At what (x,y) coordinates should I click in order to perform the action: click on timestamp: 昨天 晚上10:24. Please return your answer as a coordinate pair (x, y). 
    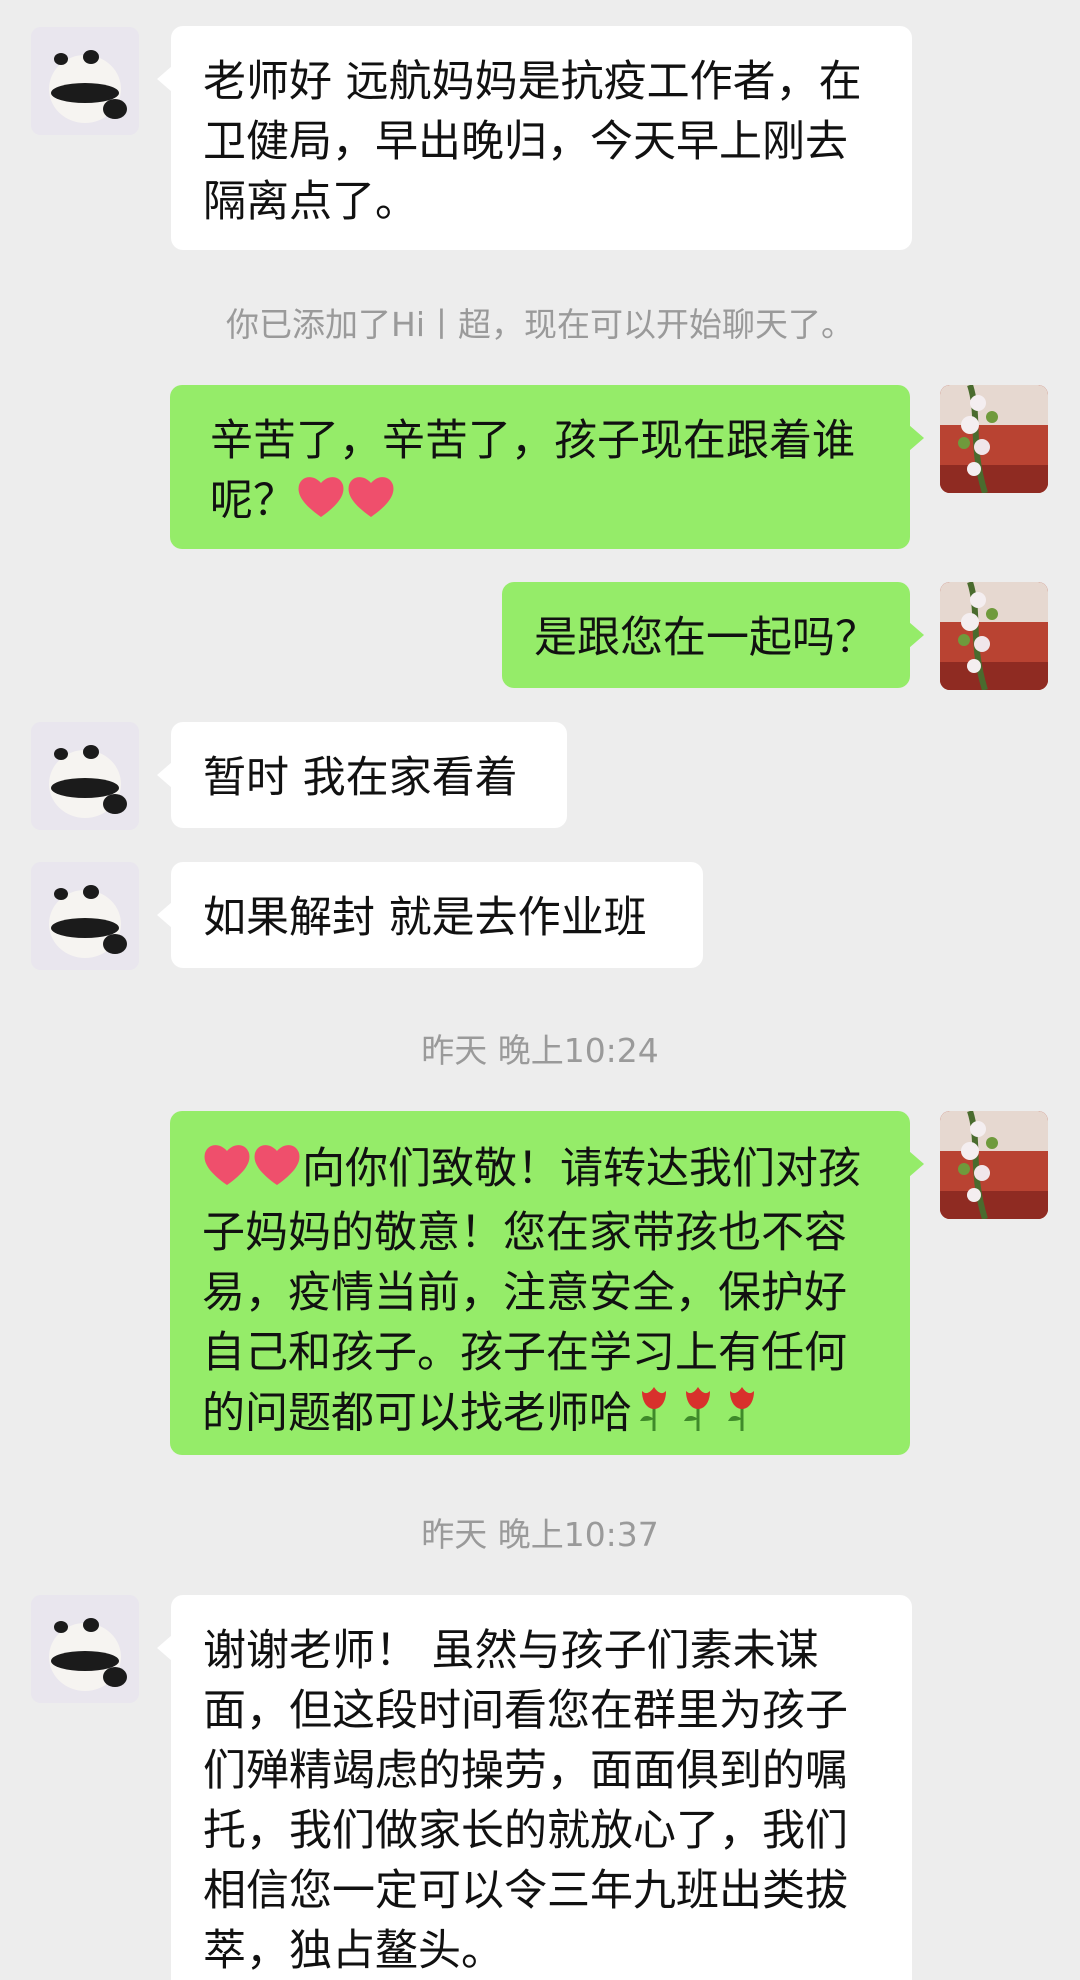
    Looking at the image, I should click on (540, 1050).